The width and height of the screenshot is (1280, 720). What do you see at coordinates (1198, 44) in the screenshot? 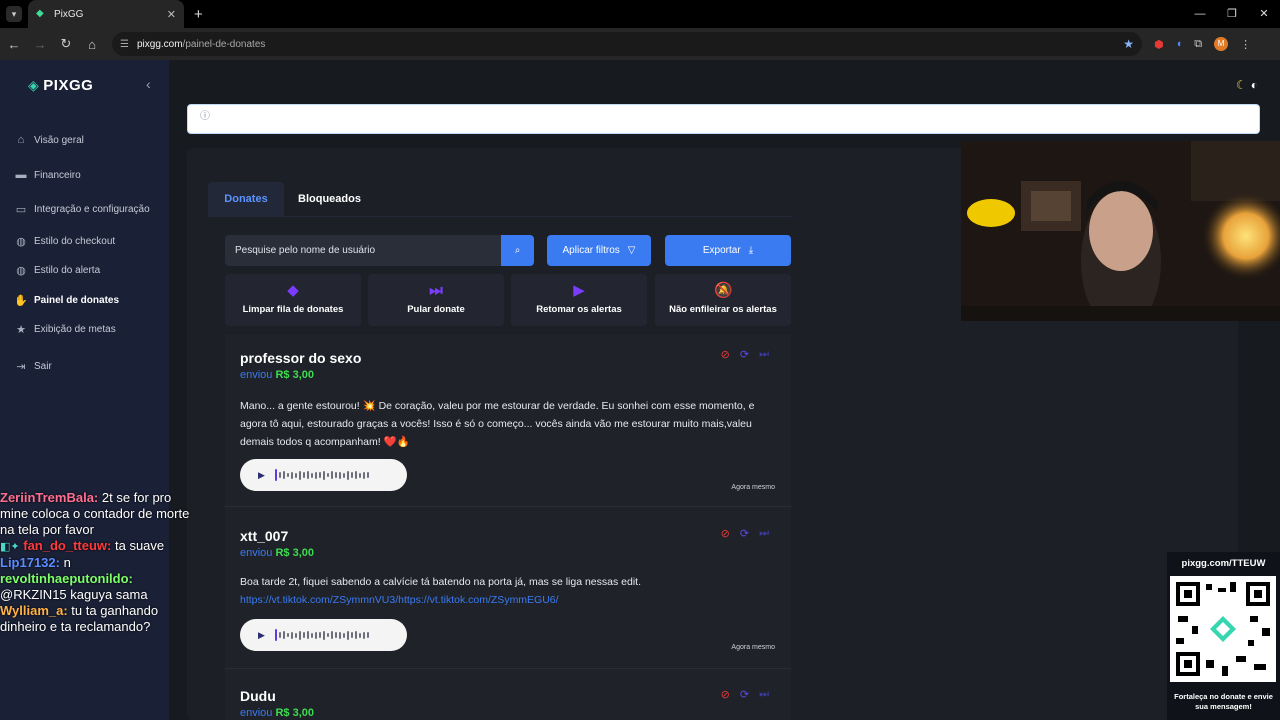
I see `extensions-puzzle-icon: ⧉` at bounding box center [1198, 44].